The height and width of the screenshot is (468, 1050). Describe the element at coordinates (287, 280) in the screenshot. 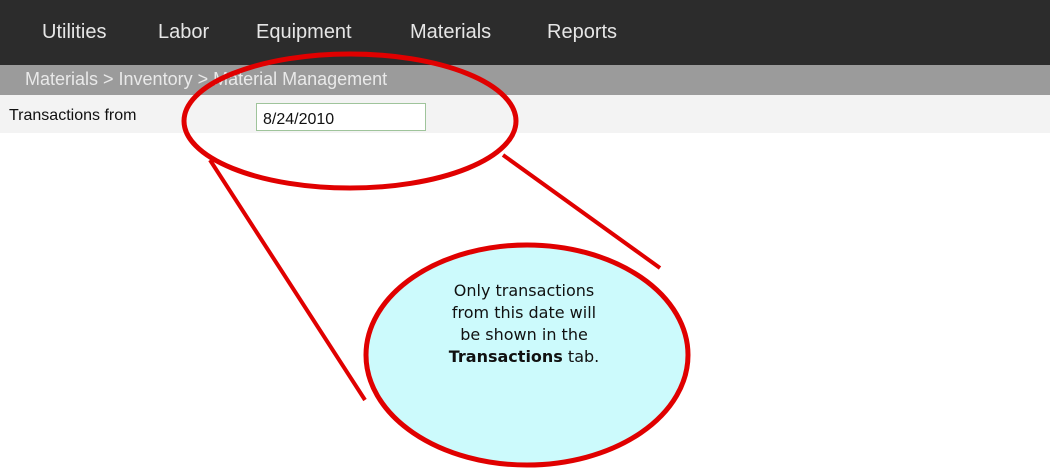

I see `callout-connector-left` at that location.